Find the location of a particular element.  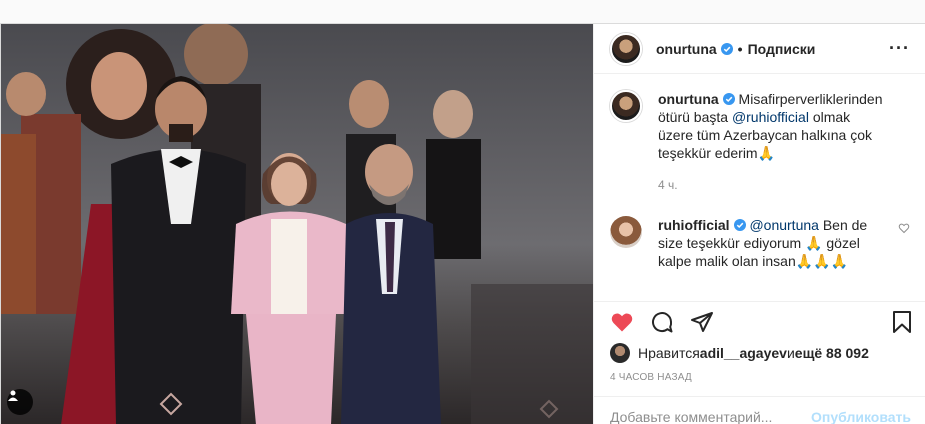

post-actions is located at coordinates (759, 322).